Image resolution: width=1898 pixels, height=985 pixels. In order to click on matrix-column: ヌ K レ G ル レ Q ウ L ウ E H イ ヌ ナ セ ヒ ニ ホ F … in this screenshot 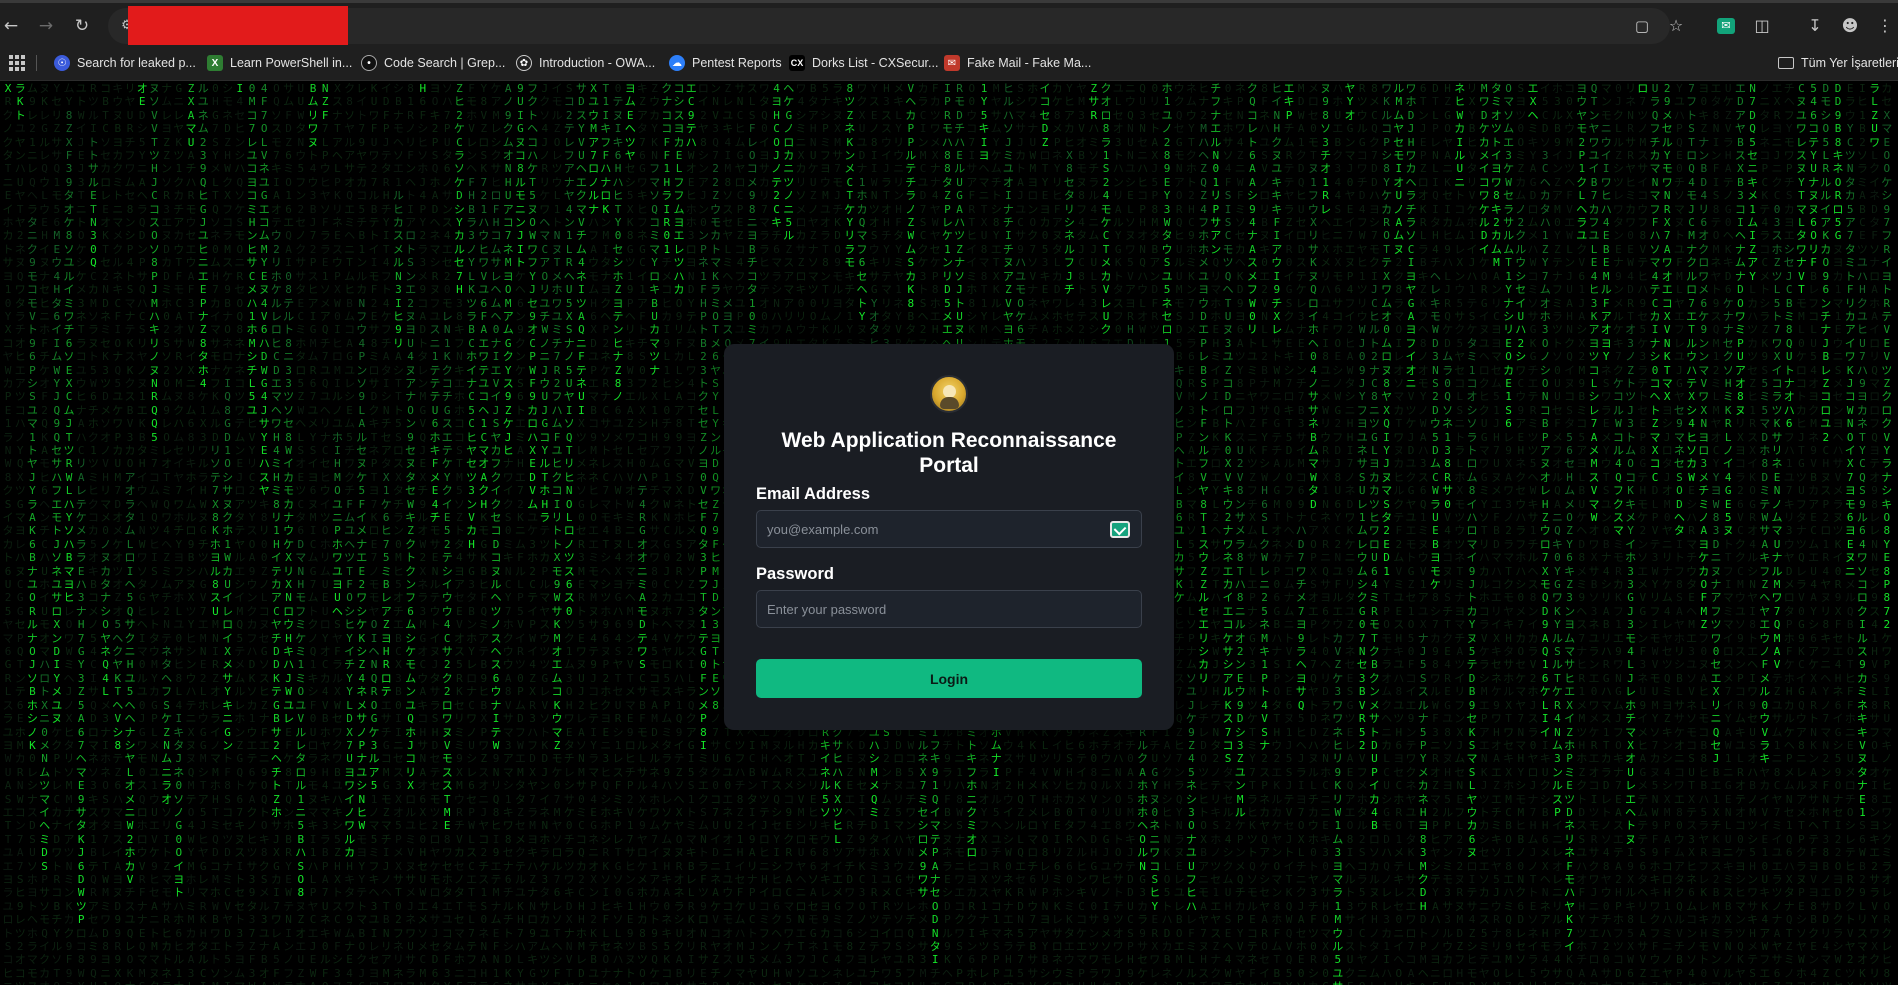, I will do `click(45, 533)`.